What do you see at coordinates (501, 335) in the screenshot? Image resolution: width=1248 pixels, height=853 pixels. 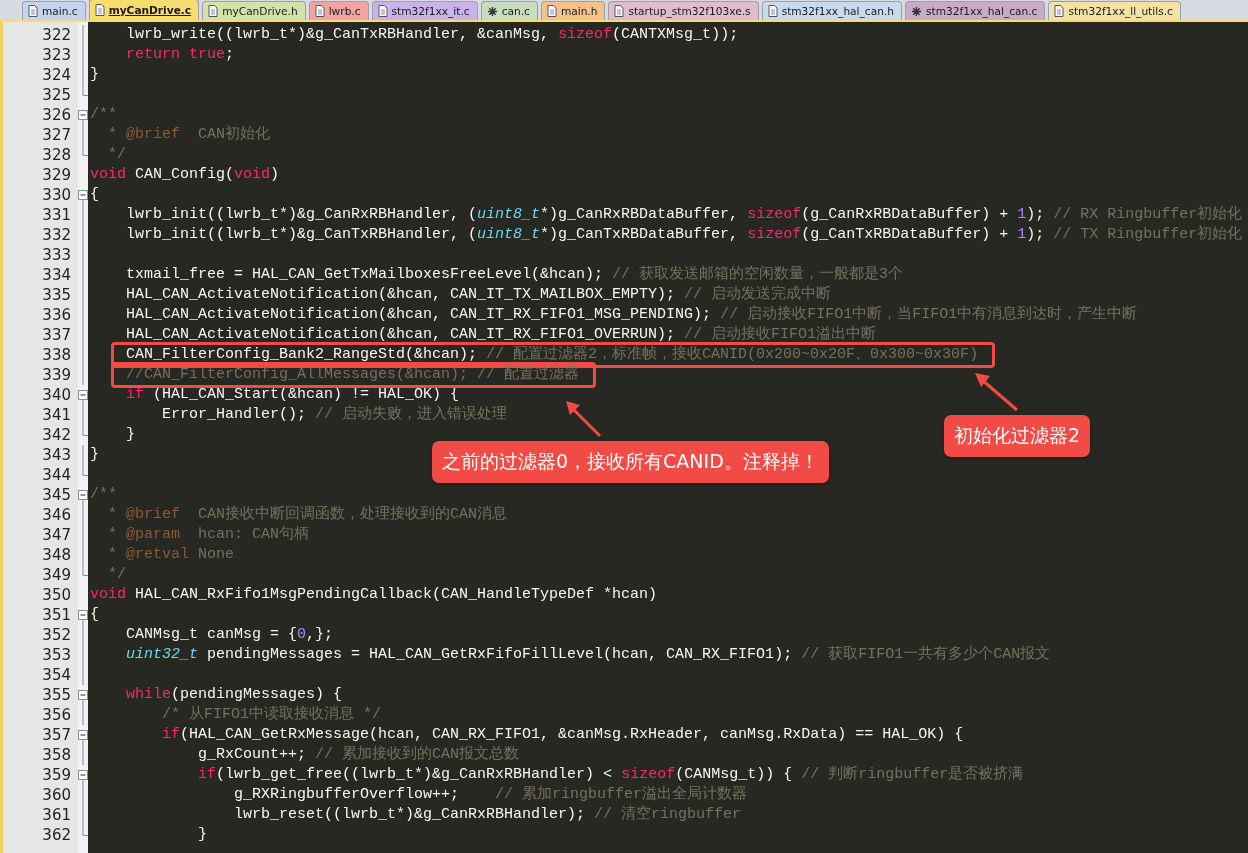 I see `code-line: HAL_CAN_ActivateNotification(&hcan, CAN_IT_RX_FIFO1_OVERRUN); // 启动接收FIFO1溢出中断` at bounding box center [501, 335].